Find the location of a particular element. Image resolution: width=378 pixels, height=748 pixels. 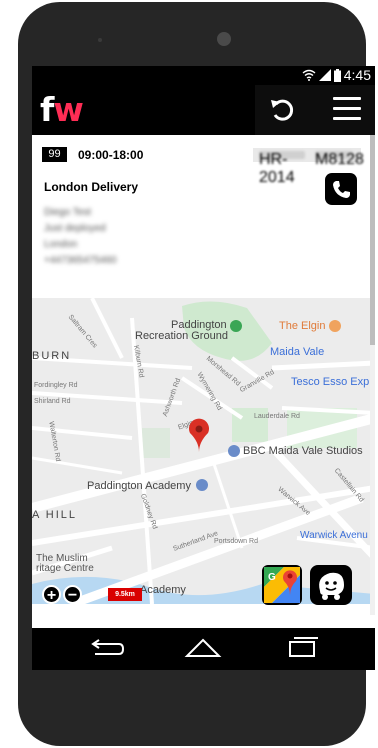

school-poi-icon is located at coordinates (202, 485).